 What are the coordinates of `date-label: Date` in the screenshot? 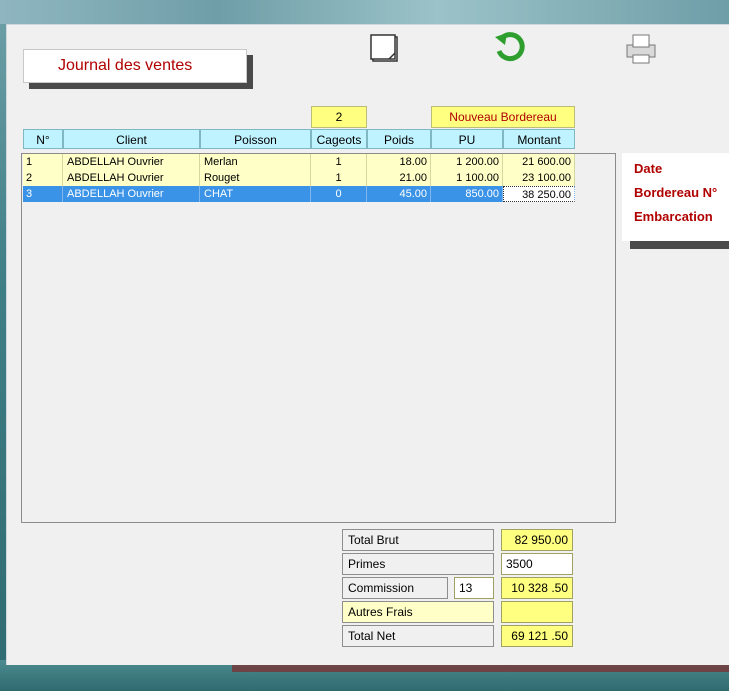 It's located at (648, 168).